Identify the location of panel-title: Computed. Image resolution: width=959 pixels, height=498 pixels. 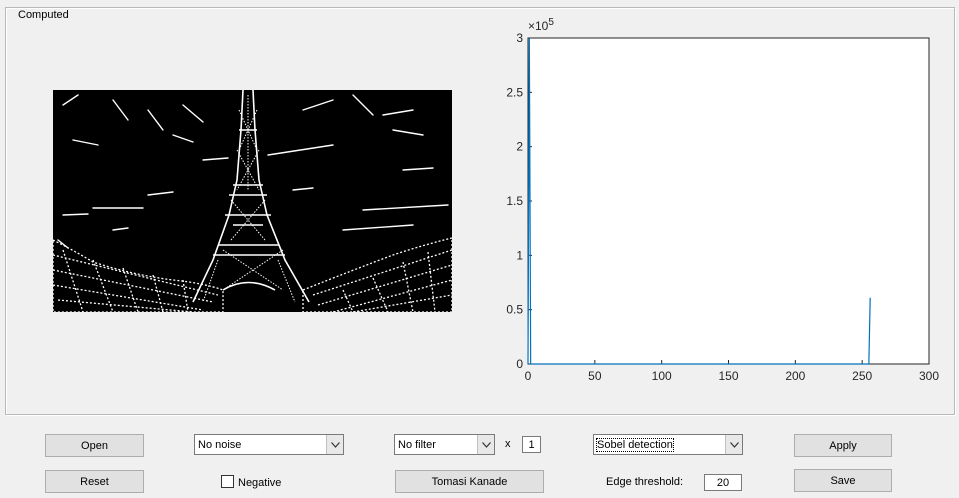
(43, 15).